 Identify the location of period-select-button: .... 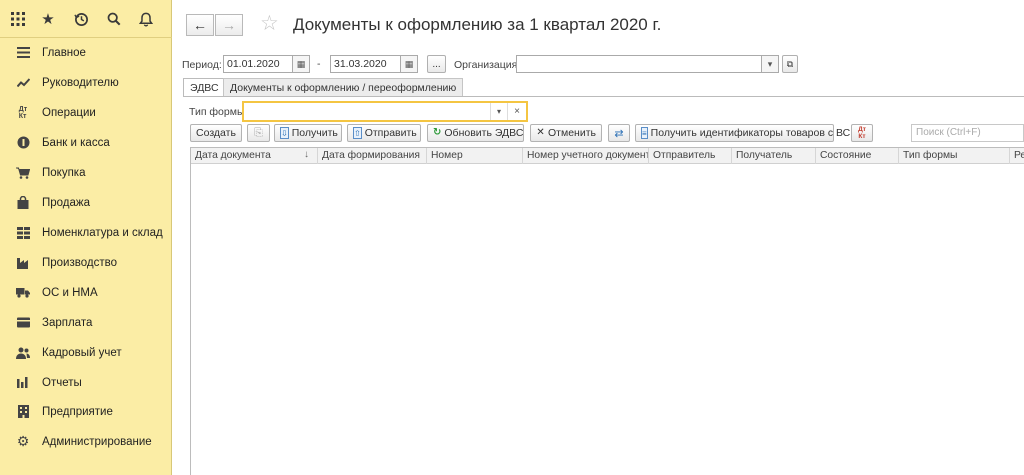
(436, 64).